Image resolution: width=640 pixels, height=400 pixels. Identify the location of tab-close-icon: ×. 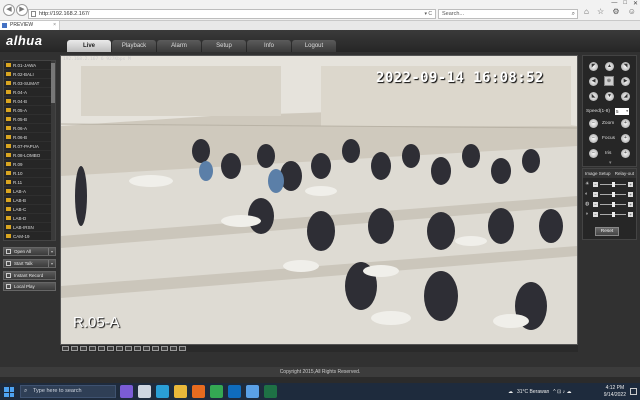
(54, 25).